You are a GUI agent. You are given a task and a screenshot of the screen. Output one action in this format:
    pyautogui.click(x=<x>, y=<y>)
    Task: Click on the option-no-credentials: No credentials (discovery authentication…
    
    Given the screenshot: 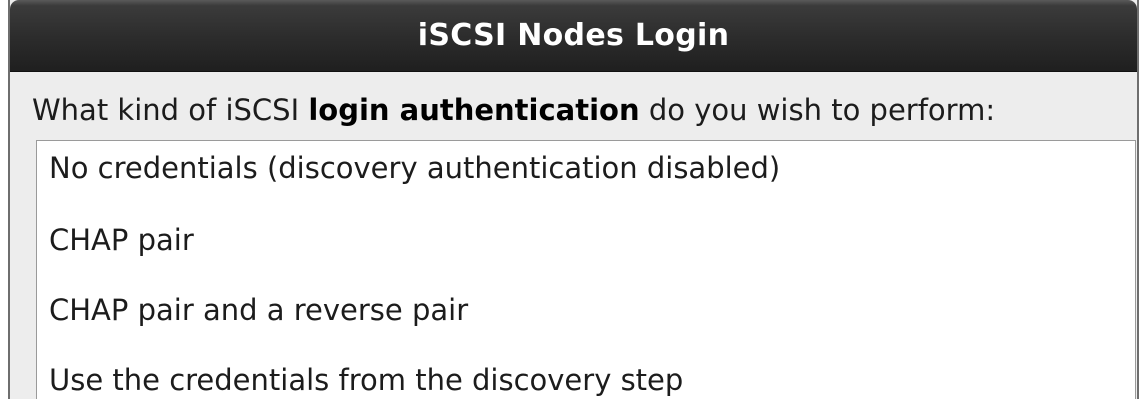 What is the action you would take?
    pyautogui.click(x=414, y=168)
    